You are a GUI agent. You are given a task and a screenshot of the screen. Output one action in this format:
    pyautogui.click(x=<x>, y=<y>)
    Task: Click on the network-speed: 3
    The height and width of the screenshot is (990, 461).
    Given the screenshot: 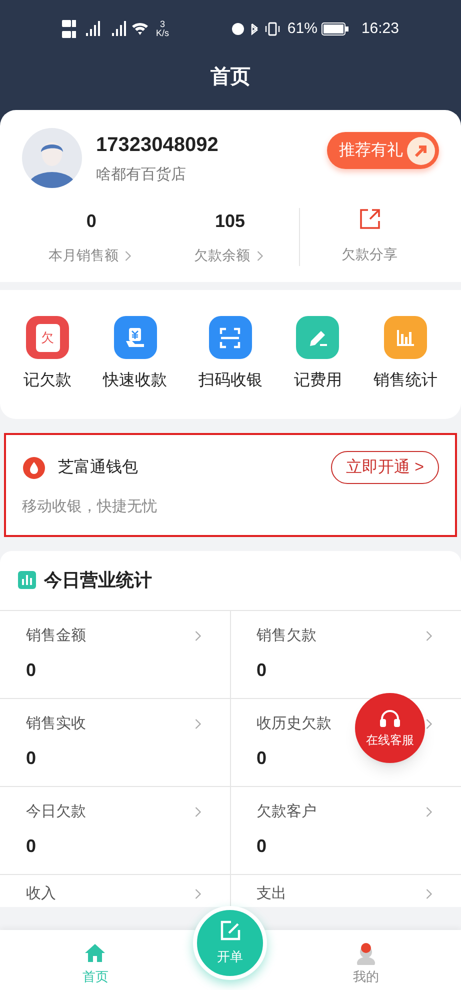 What is the action you would take?
    pyautogui.click(x=163, y=24)
    